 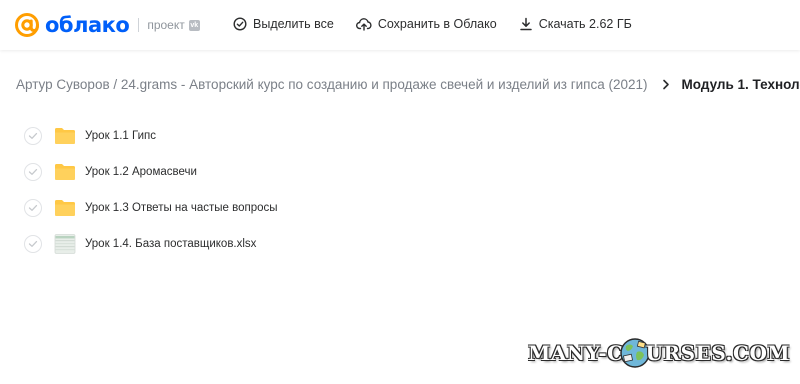 I want to click on list-item: Урок 1.1 Гипс, so click(x=151, y=136).